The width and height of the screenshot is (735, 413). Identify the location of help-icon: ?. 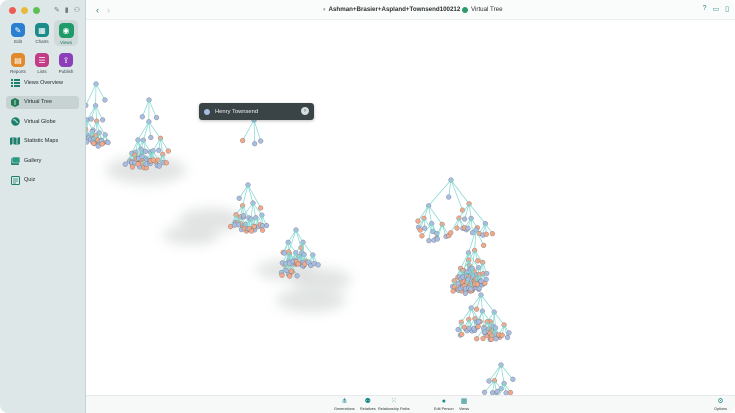
(705, 9).